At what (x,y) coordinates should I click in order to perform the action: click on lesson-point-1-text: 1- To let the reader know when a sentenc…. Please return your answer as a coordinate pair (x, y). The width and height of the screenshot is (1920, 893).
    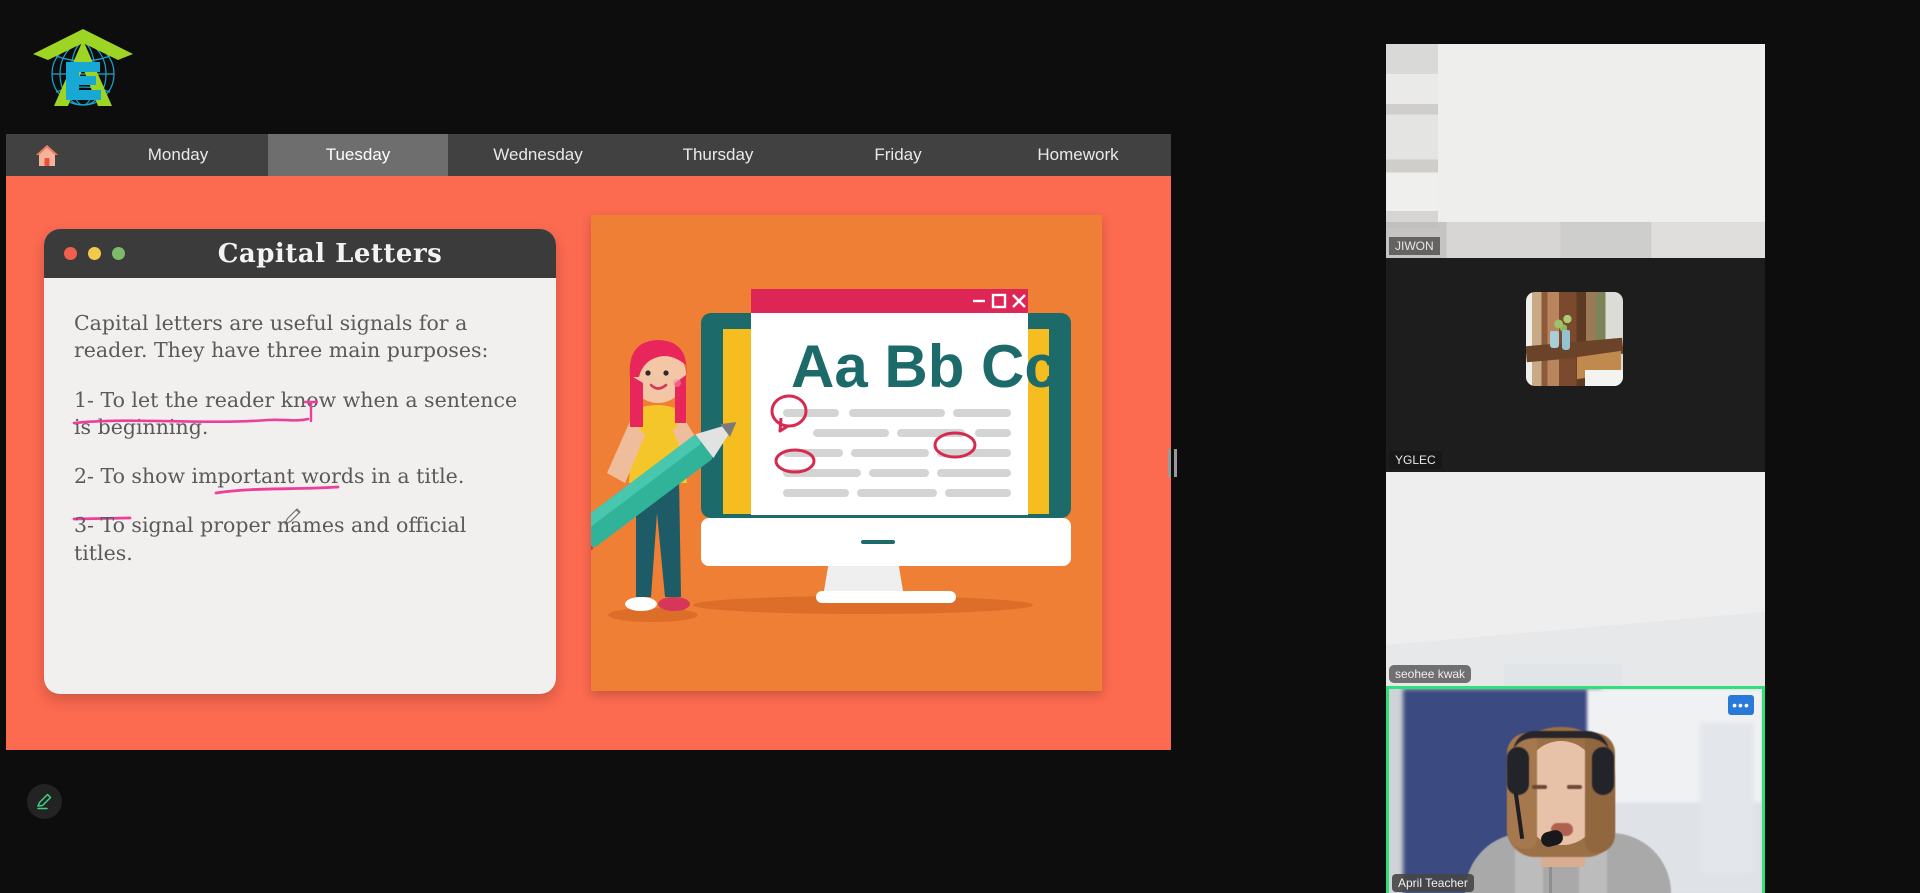
    Looking at the image, I should click on (296, 413).